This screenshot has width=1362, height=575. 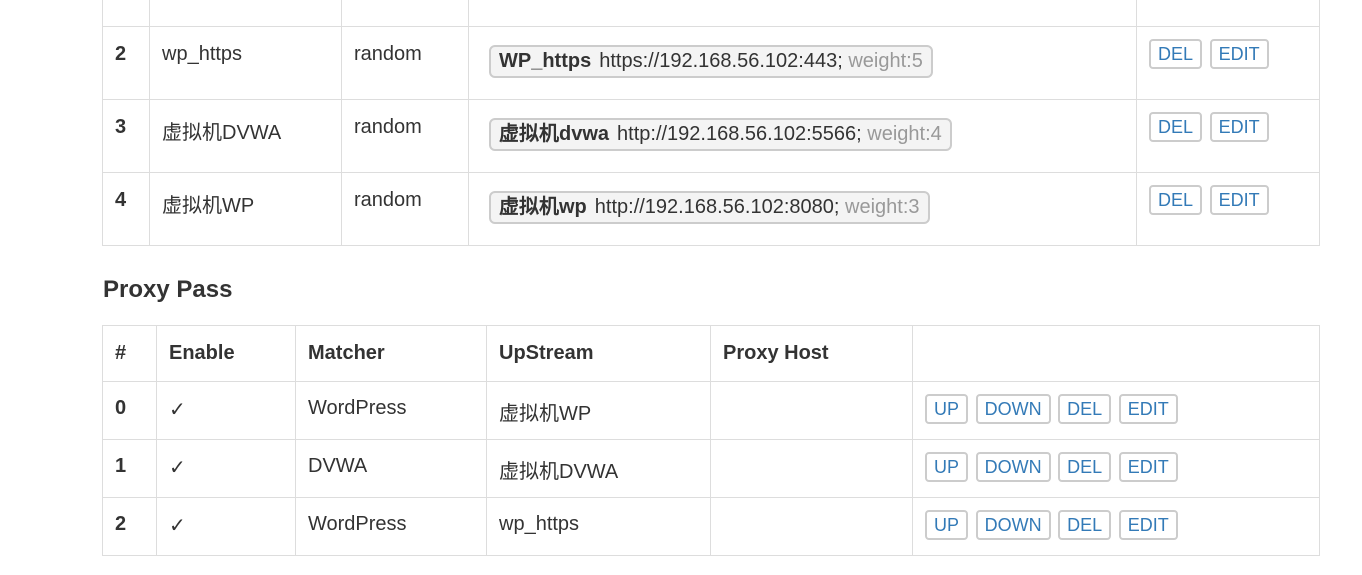 What do you see at coordinates (1228, 13) in the screenshot?
I see `row-actions` at bounding box center [1228, 13].